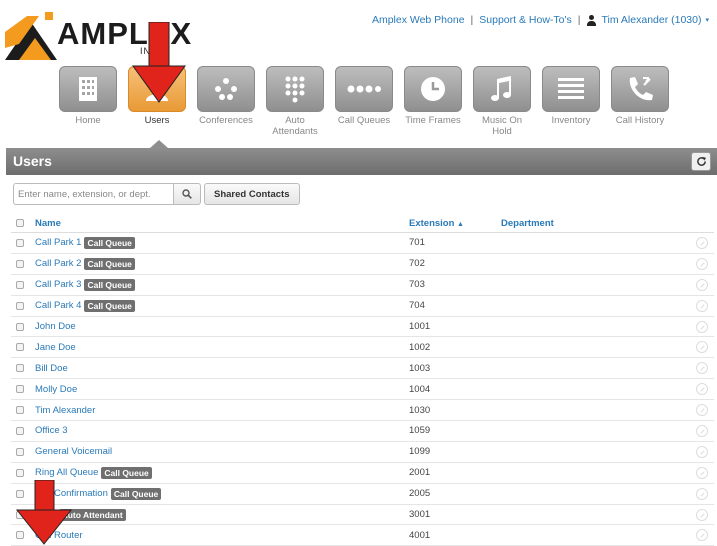 The image size is (717, 546). What do you see at coordinates (56, 389) in the screenshot?
I see `user-name-link: Molly Doe` at bounding box center [56, 389].